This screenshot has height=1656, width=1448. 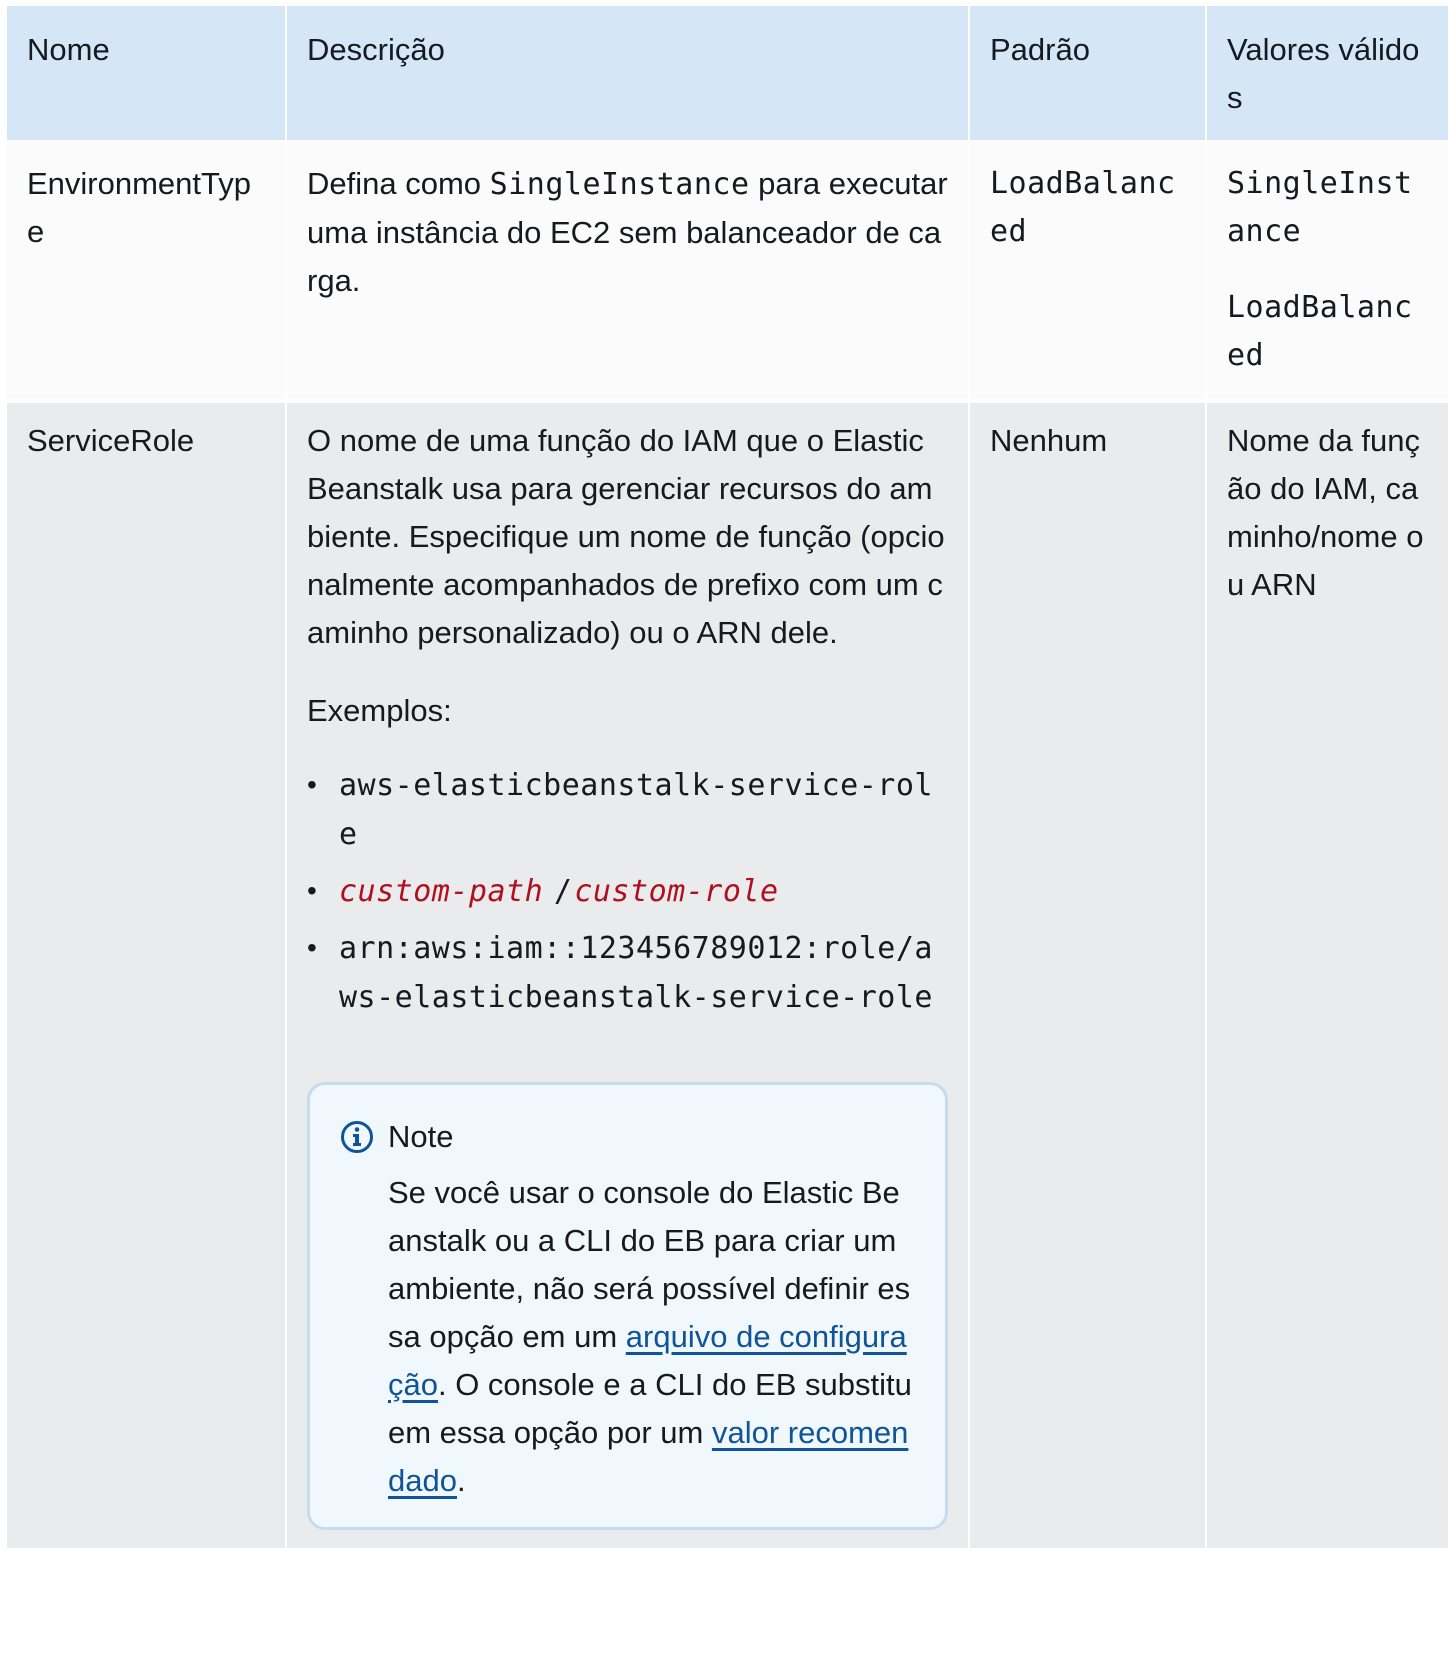 I want to click on description-text: Defina como, so click(x=398, y=183).